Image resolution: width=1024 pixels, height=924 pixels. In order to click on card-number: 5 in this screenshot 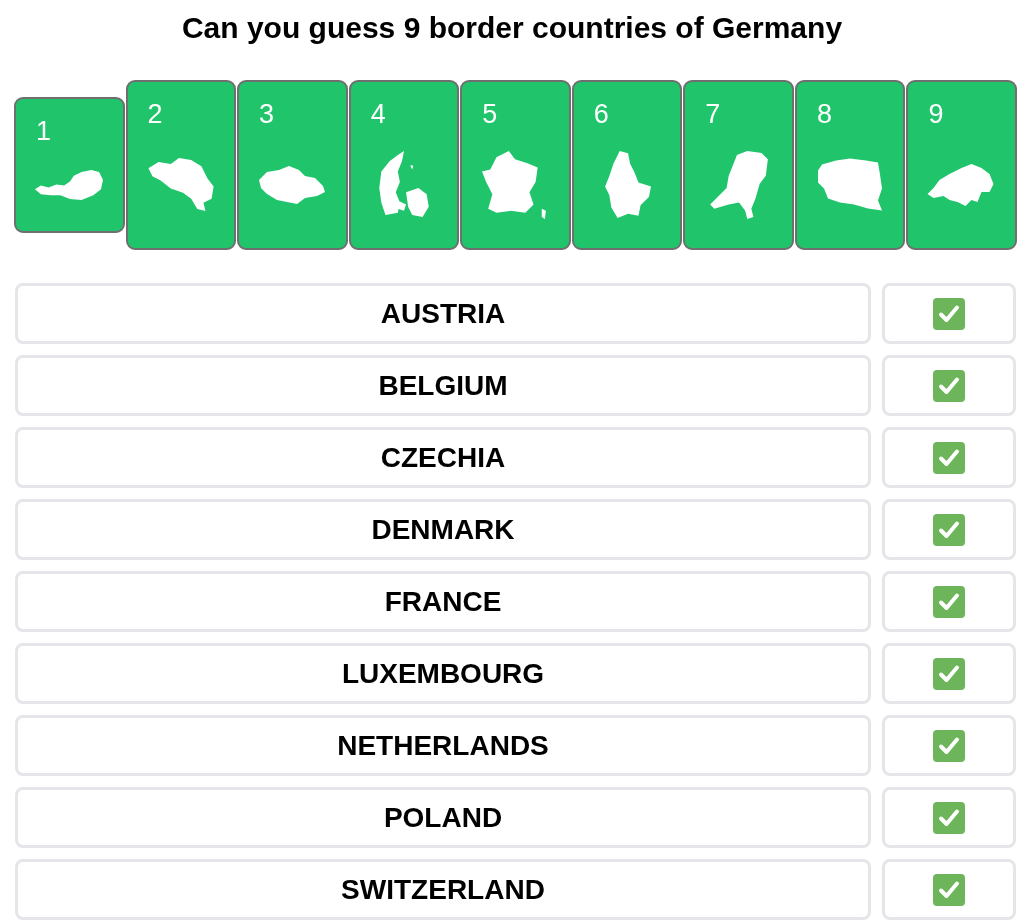, I will do `click(490, 114)`.